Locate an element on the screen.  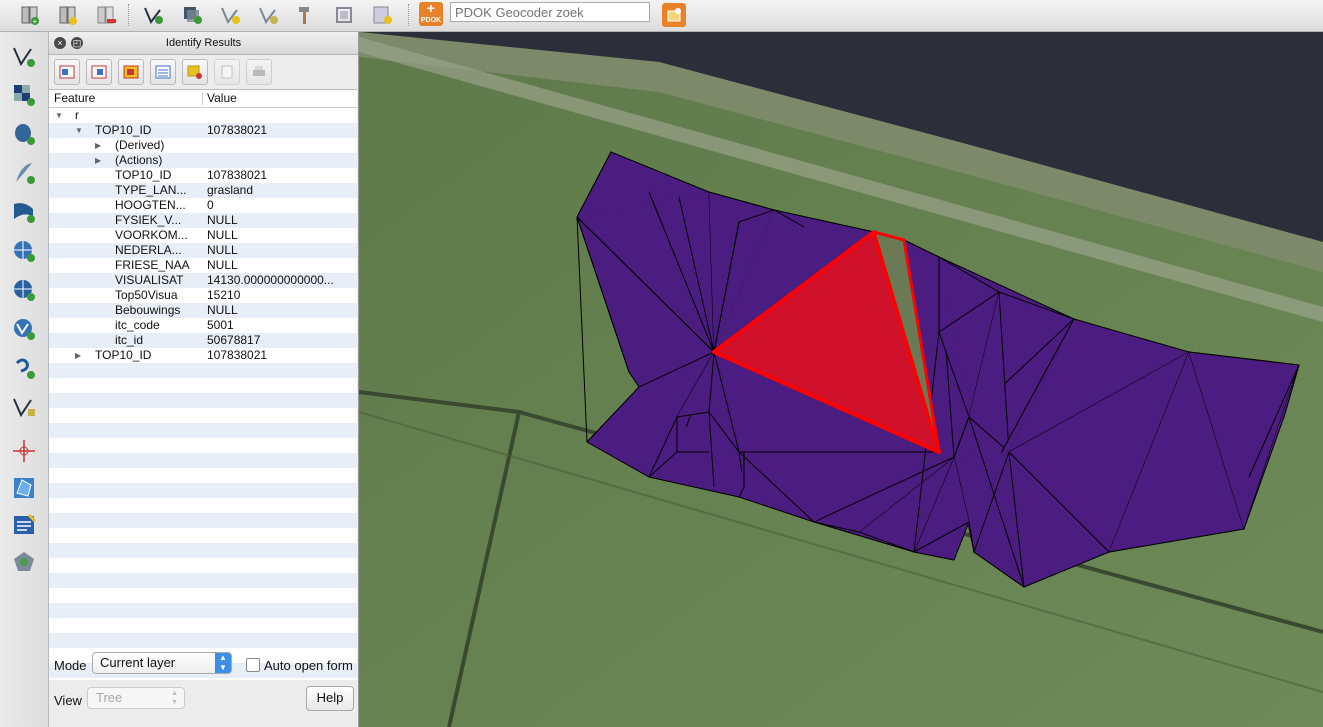
view-label: View is located at coordinates (68, 700).